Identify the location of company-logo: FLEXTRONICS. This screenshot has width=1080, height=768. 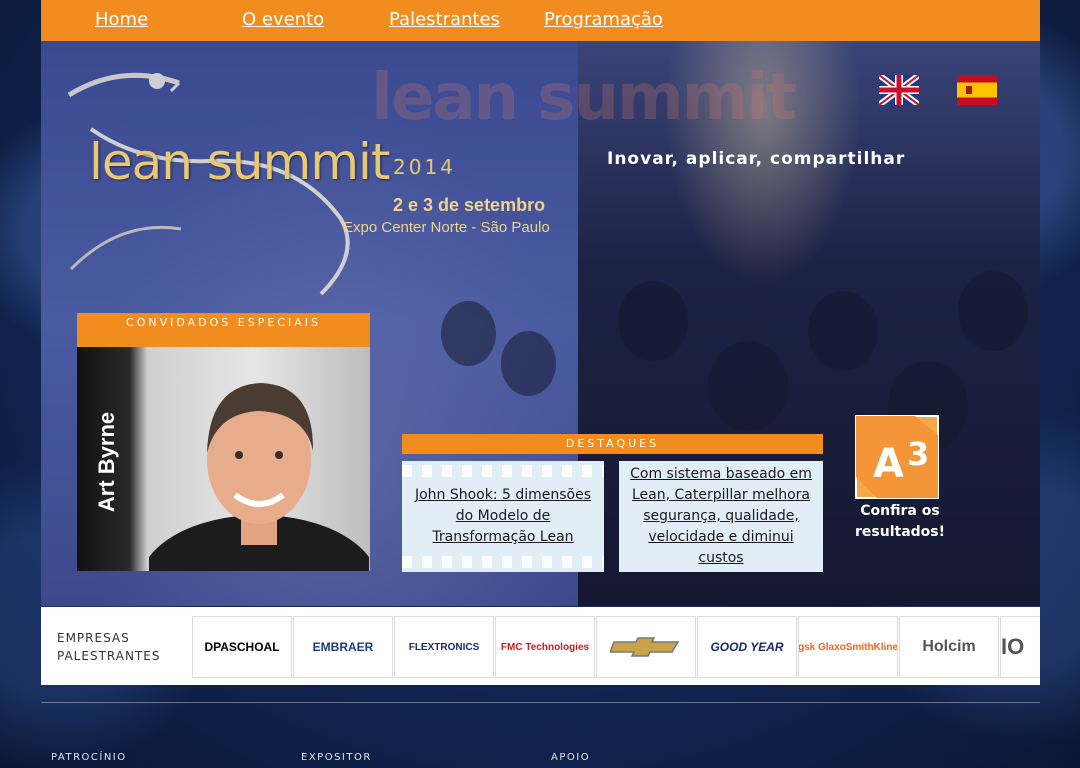
(444, 647).